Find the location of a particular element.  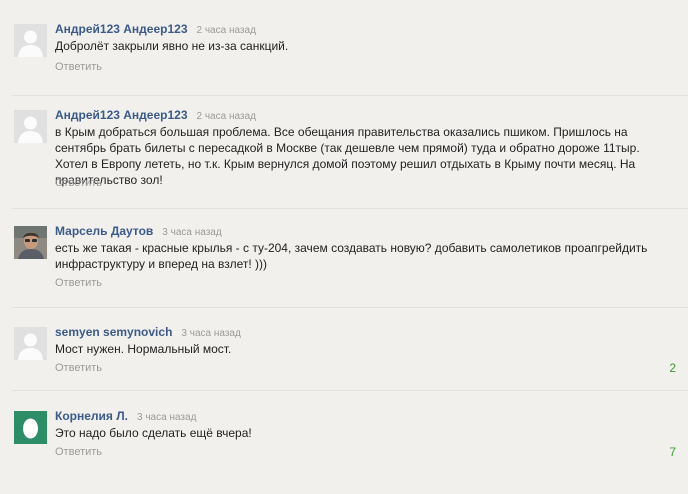

rating-count: 2 is located at coordinates (672, 368).